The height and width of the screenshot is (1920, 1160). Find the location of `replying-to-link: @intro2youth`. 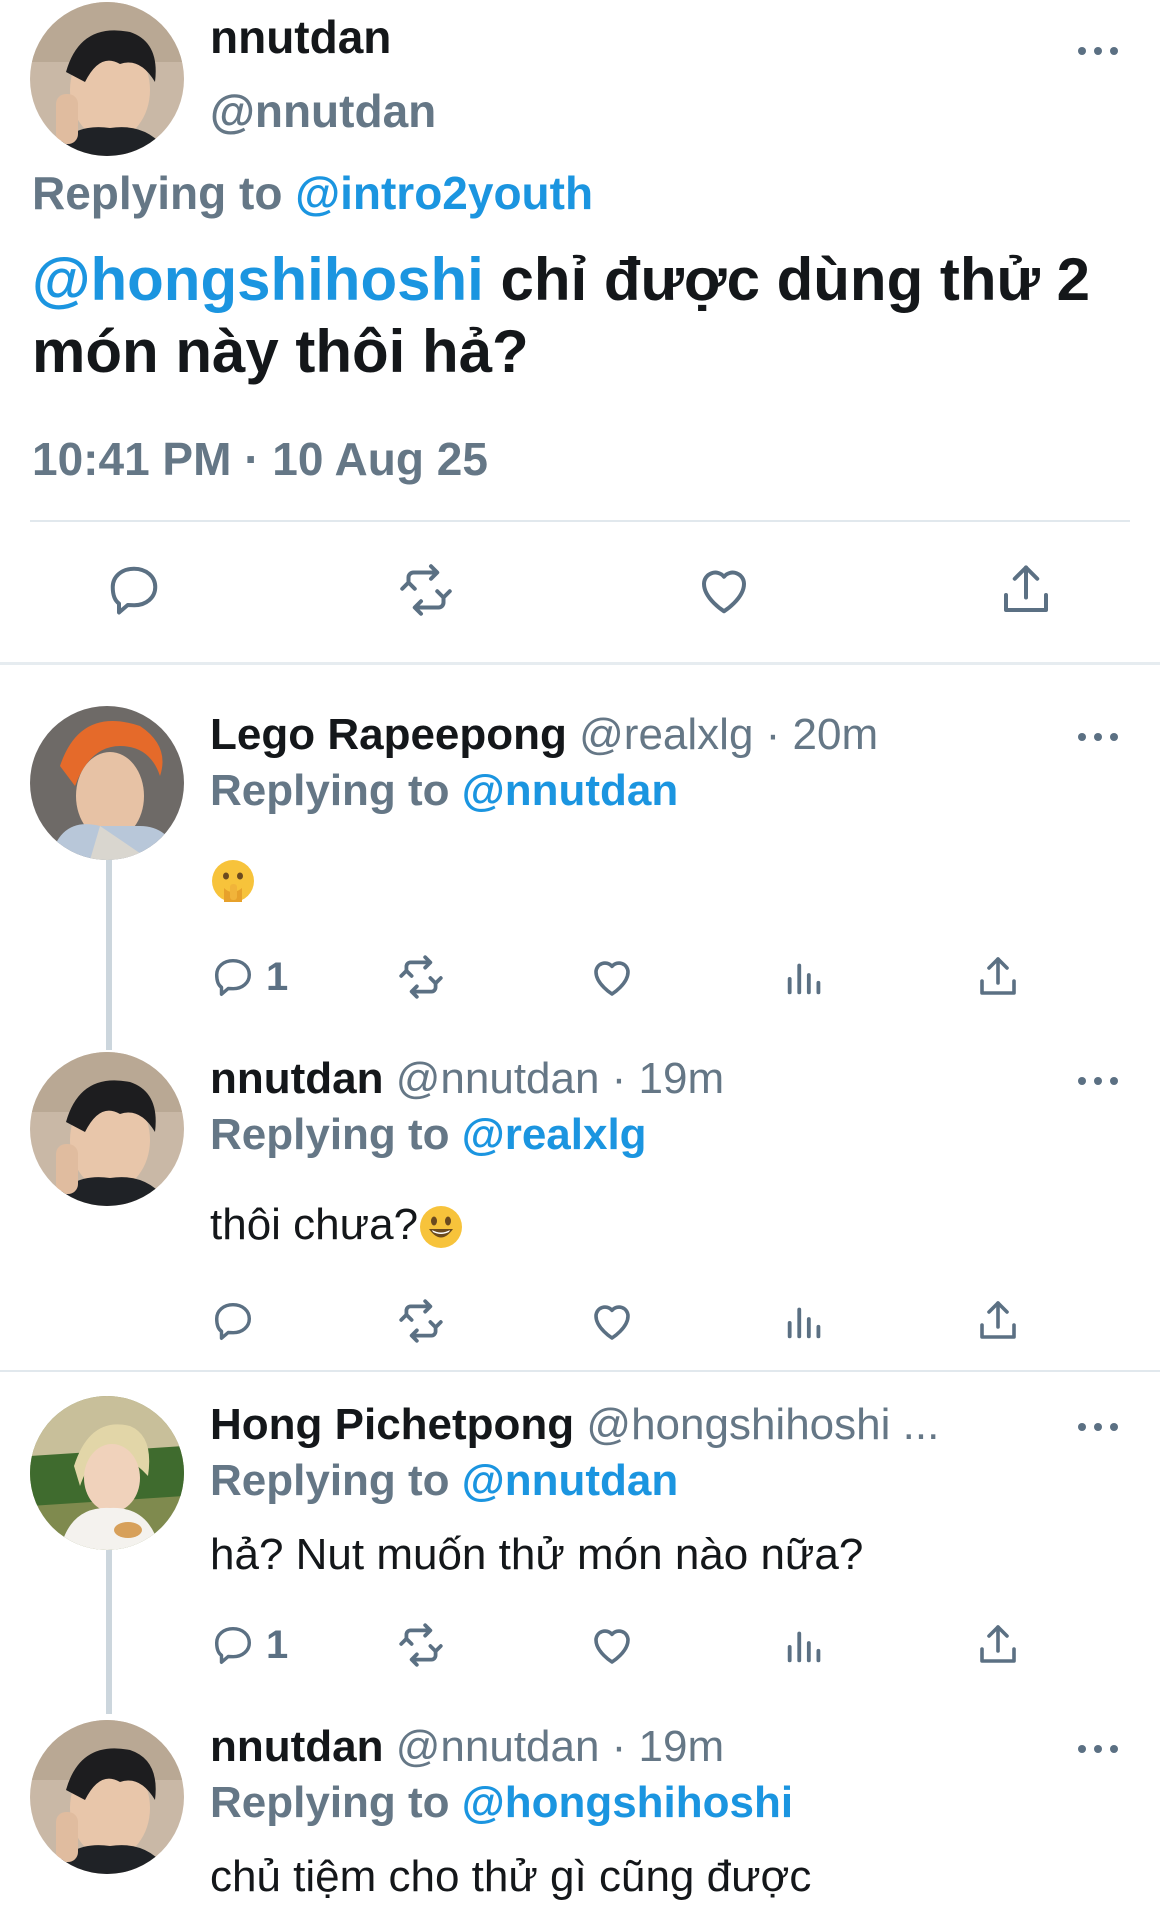

replying-to-link: @intro2youth is located at coordinates (444, 193).